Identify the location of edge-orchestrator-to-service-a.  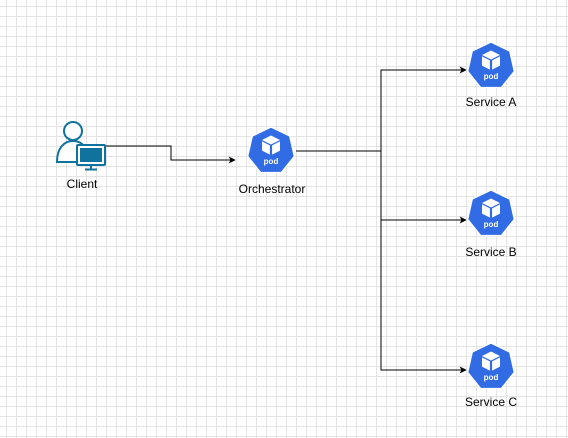
(423, 108).